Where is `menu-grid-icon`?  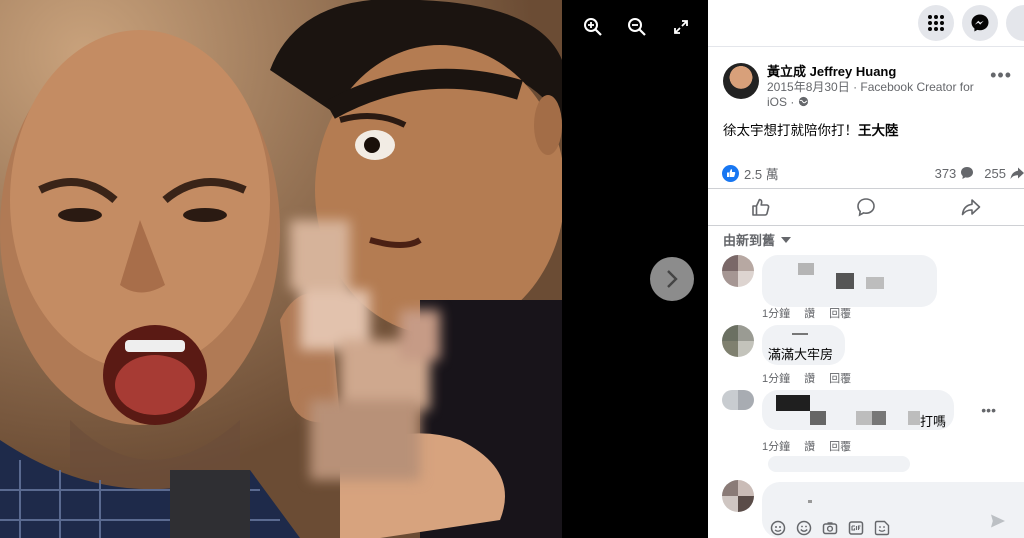
menu-grid-icon is located at coordinates (936, 23).